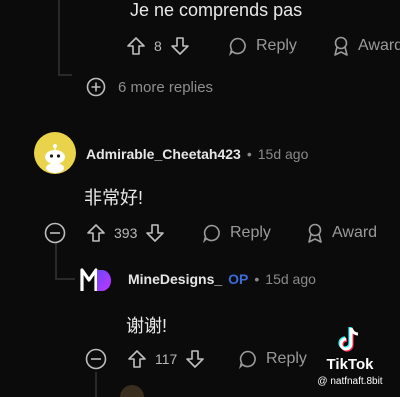 This screenshot has width=400, height=397. What do you see at coordinates (114, 198) in the screenshot?
I see `comment-text: 非常好!` at bounding box center [114, 198].